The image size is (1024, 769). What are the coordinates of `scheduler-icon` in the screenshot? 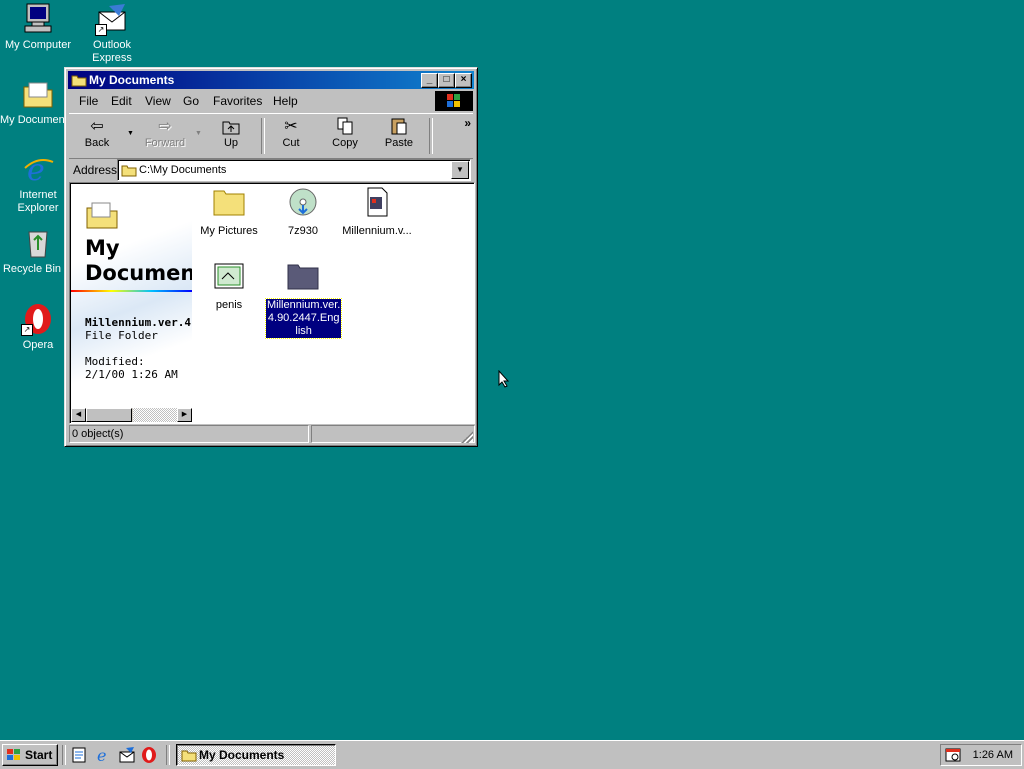 It's located at (953, 756).